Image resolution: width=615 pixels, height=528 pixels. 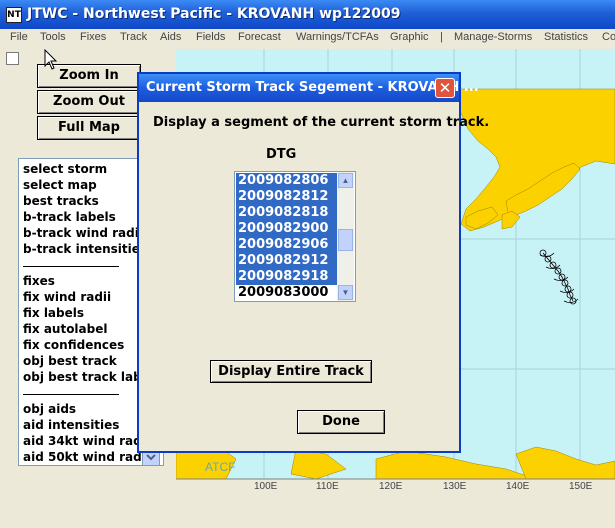 What do you see at coordinates (341, 422) in the screenshot?
I see `done-button: Done` at bounding box center [341, 422].